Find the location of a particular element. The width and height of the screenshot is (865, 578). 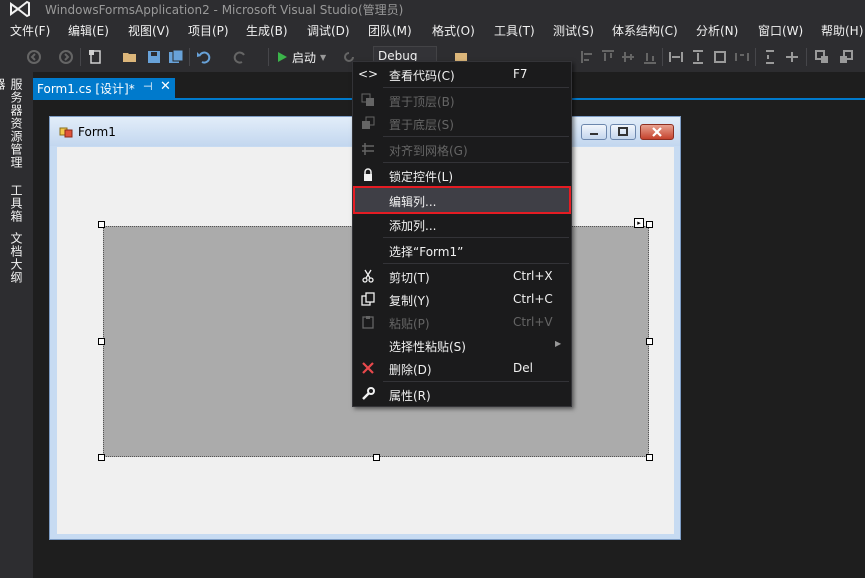

menu-item-label: 锁定控件(L) is located at coordinates (421, 177).